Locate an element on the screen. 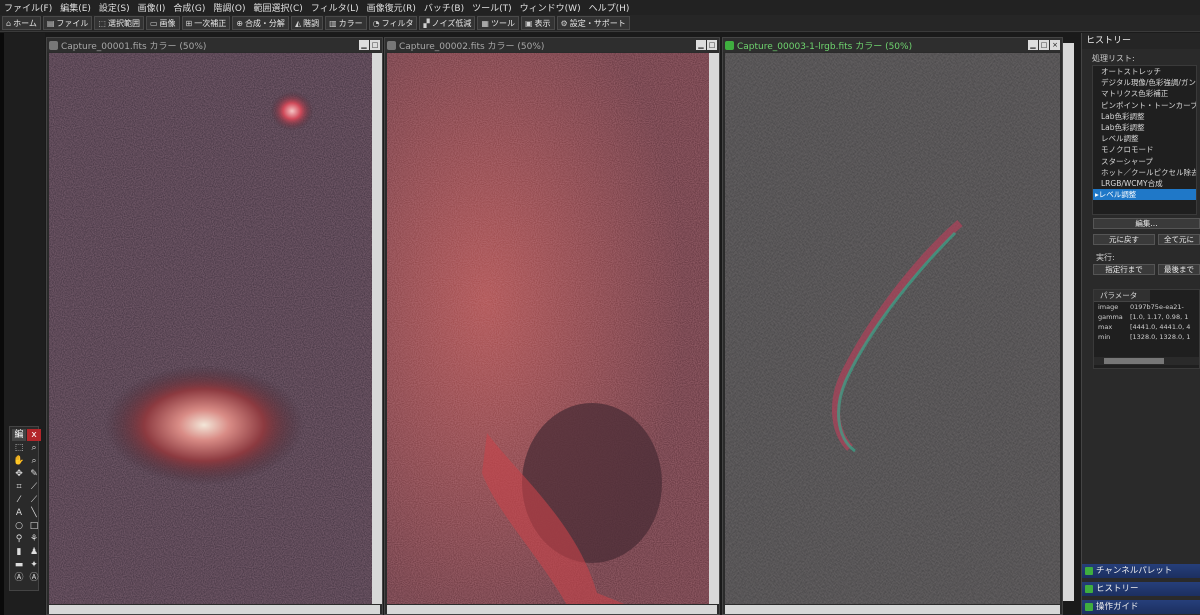 The height and width of the screenshot is (615, 1200). hand-tool-icon: ✋ is located at coordinates (19, 461).